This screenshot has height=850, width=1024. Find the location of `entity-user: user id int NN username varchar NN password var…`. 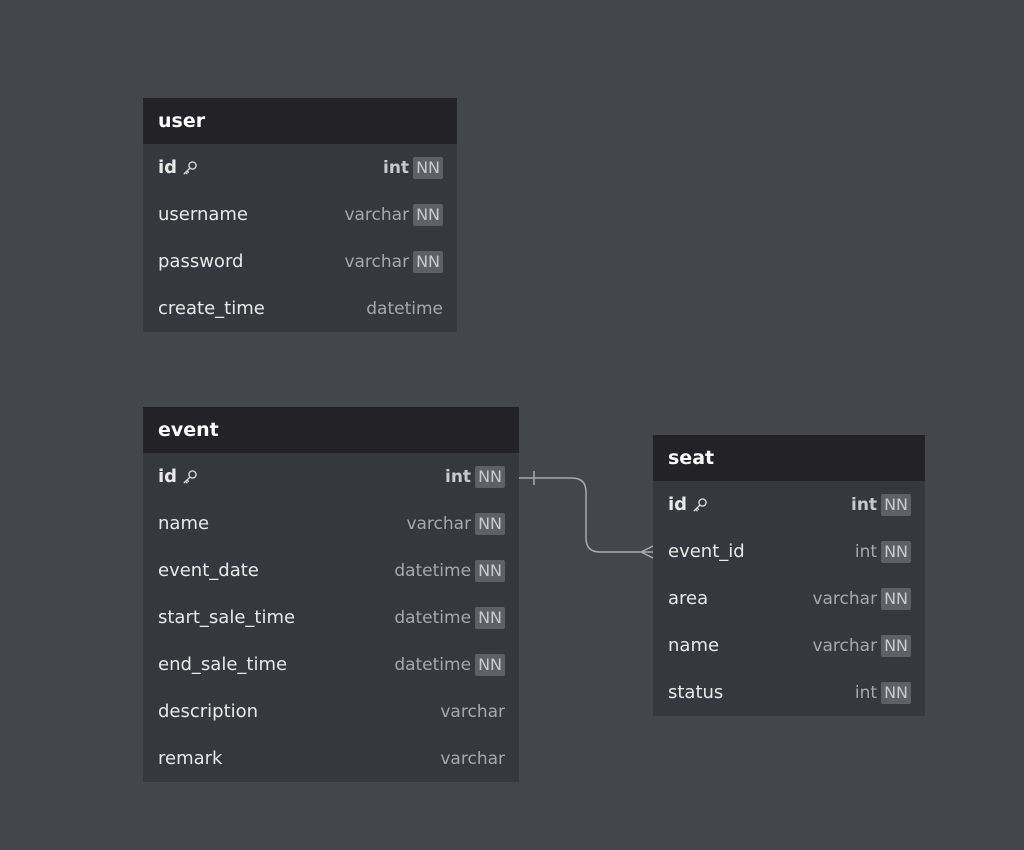

entity-user: user id int NN username varchar NN password var… is located at coordinates (300, 215).